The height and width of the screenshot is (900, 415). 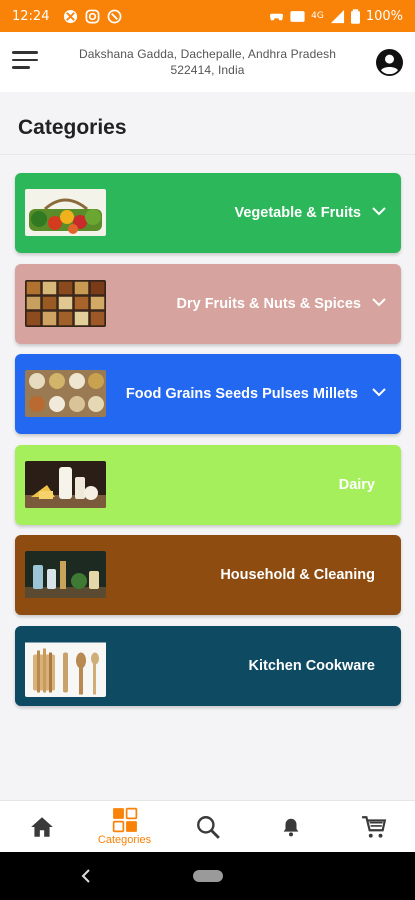 I want to click on category-card-dry-fruits-nuts-spices: Dry Fruits & Nuts & Spices, so click(x=208, y=303).